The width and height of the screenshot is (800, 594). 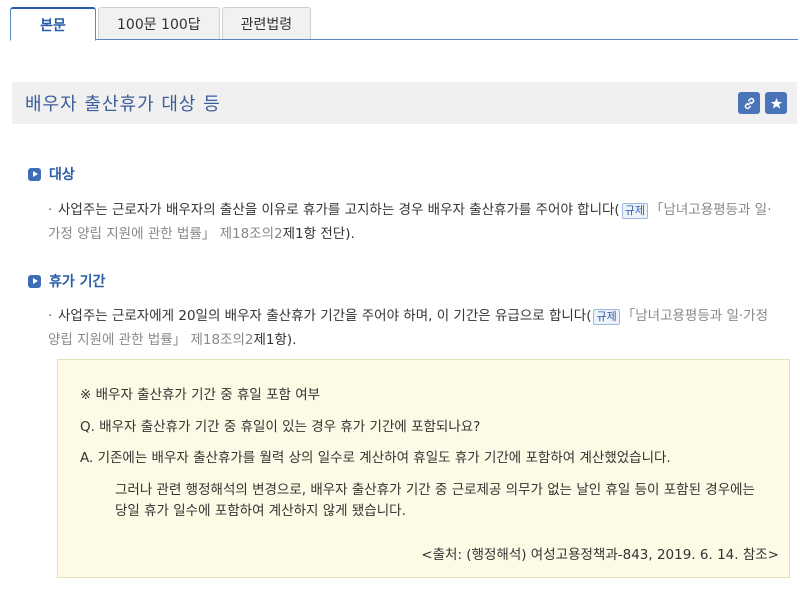 I want to click on tab-divider, so click(x=404, y=39).